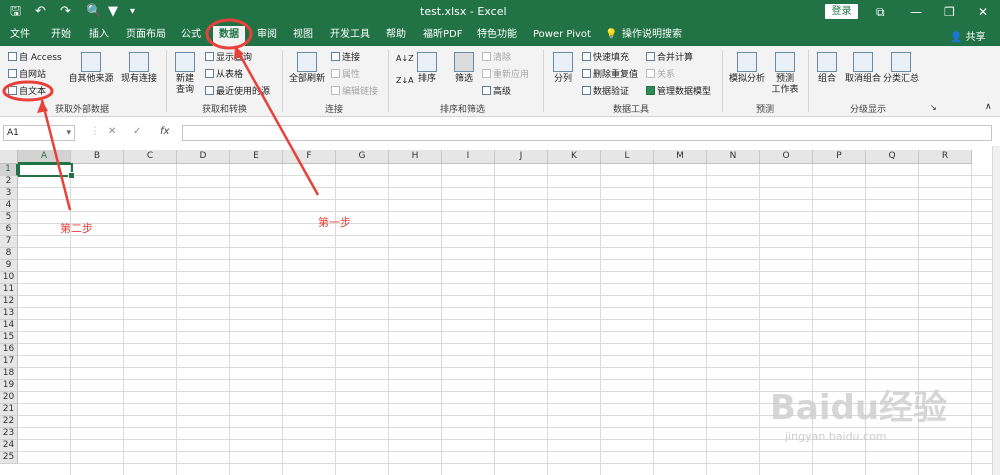 The image size is (1000, 475). I want to click on watermark-logo: Baidu经验, so click(859, 408).